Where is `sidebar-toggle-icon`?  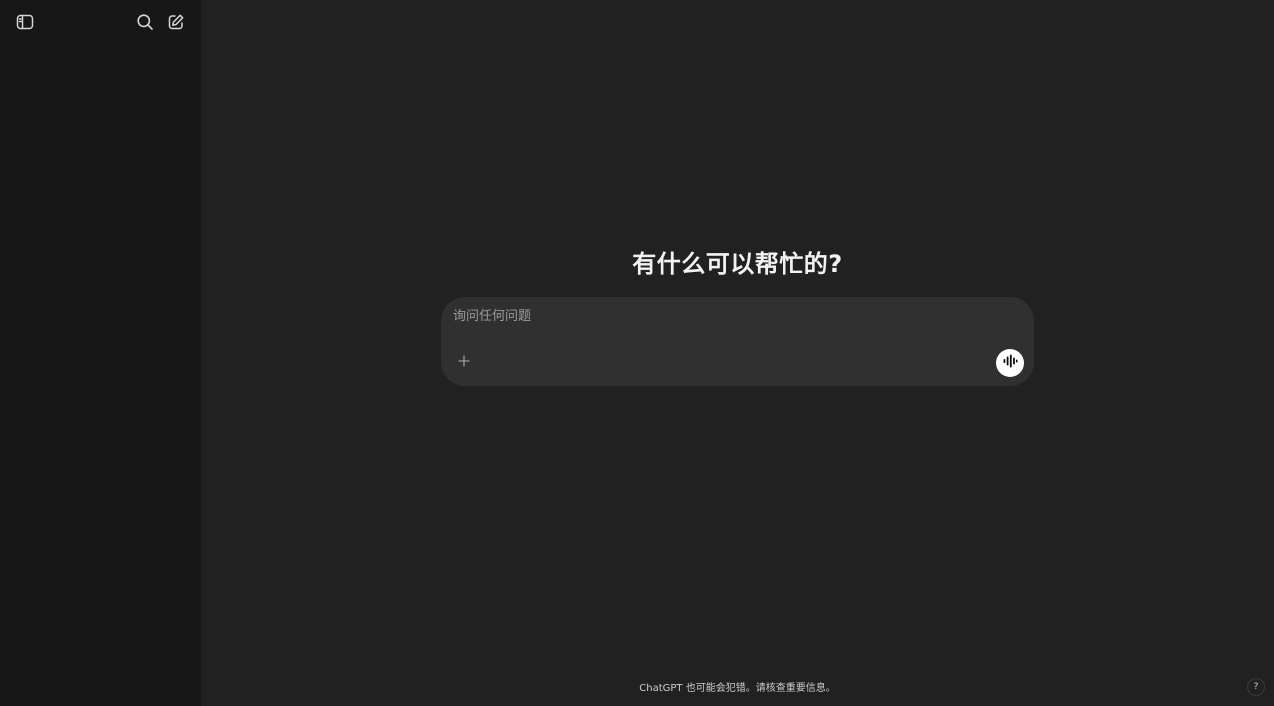 sidebar-toggle-icon is located at coordinates (25, 22).